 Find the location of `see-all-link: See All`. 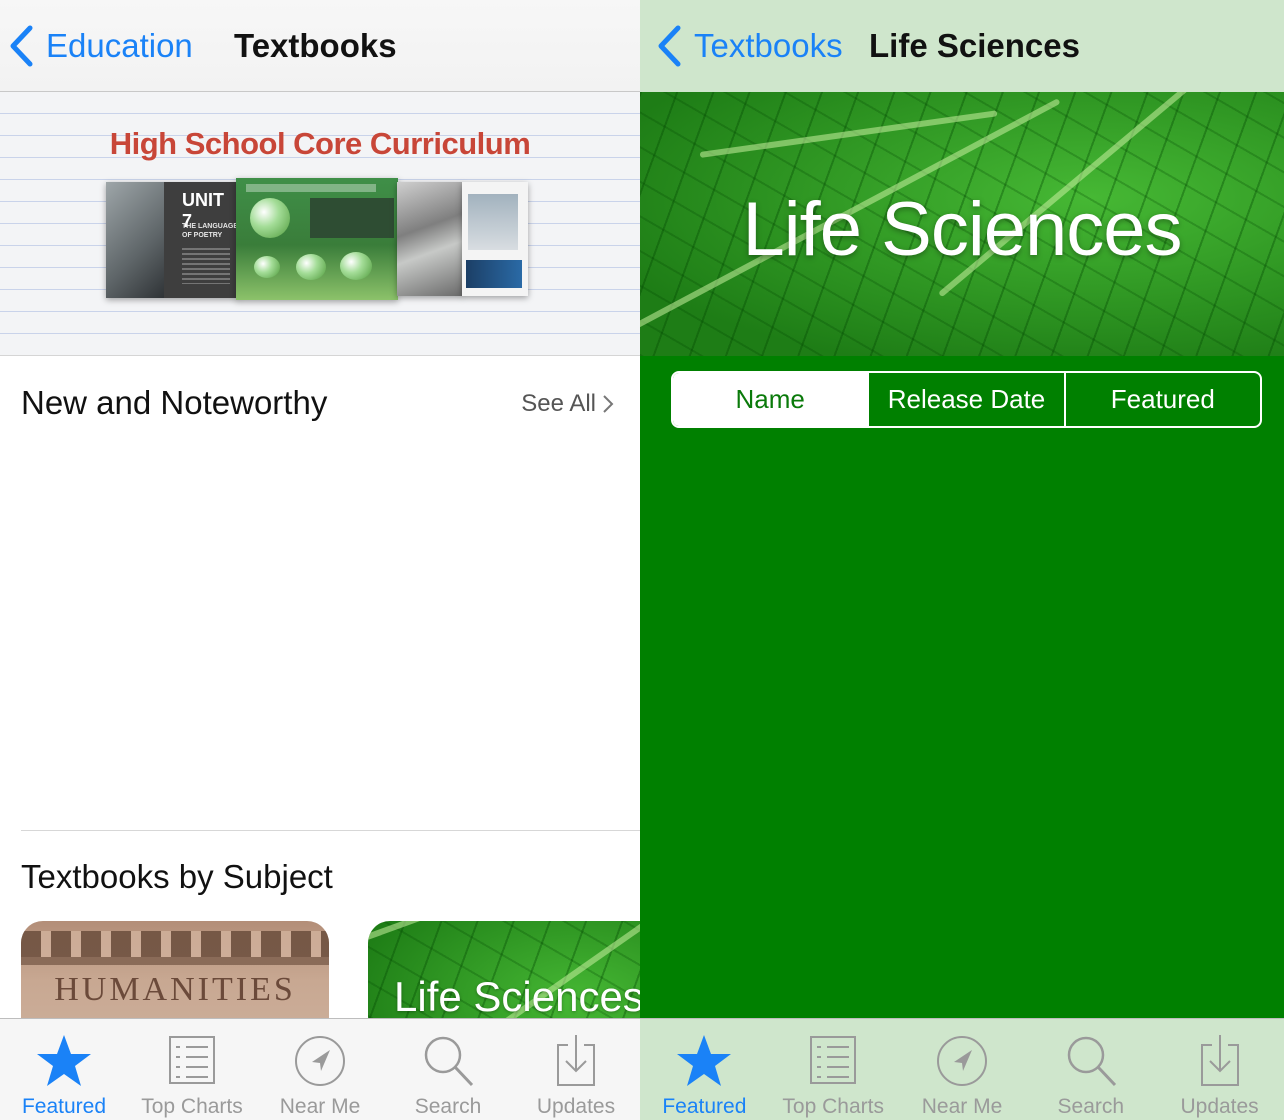

see-all-link: See All is located at coordinates (567, 404).